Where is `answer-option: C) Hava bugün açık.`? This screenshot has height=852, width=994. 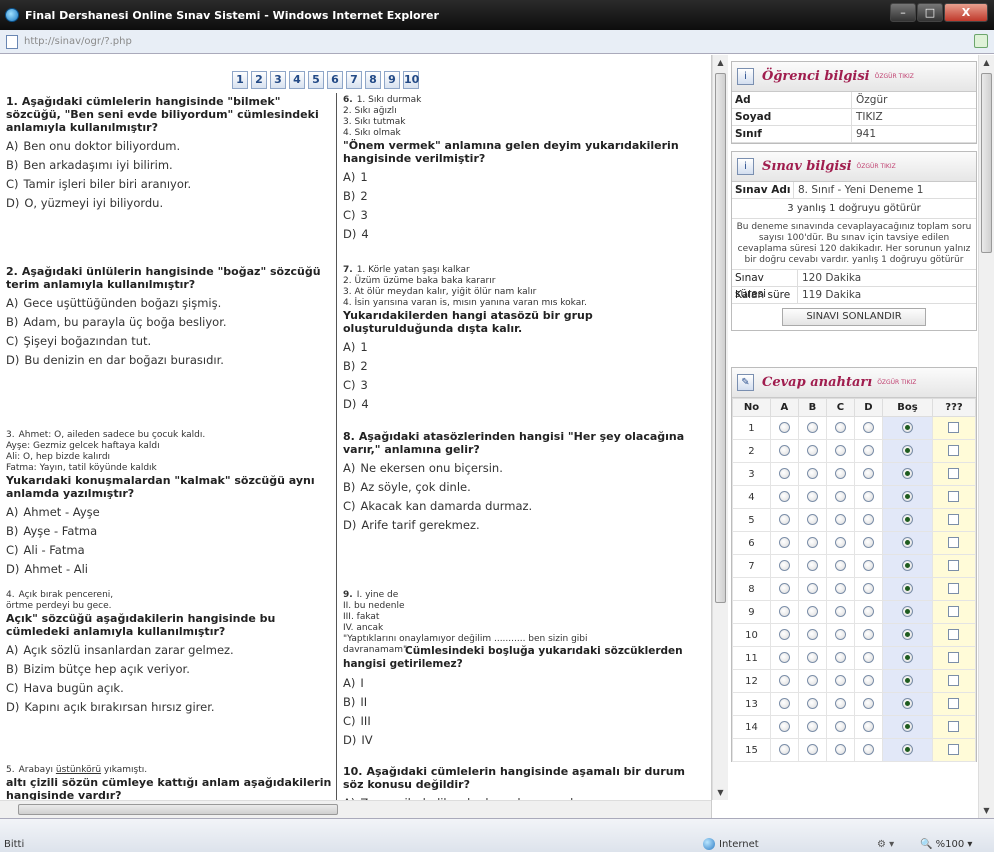
answer-option: C) Hava bugün açık. is located at coordinates (169, 688).